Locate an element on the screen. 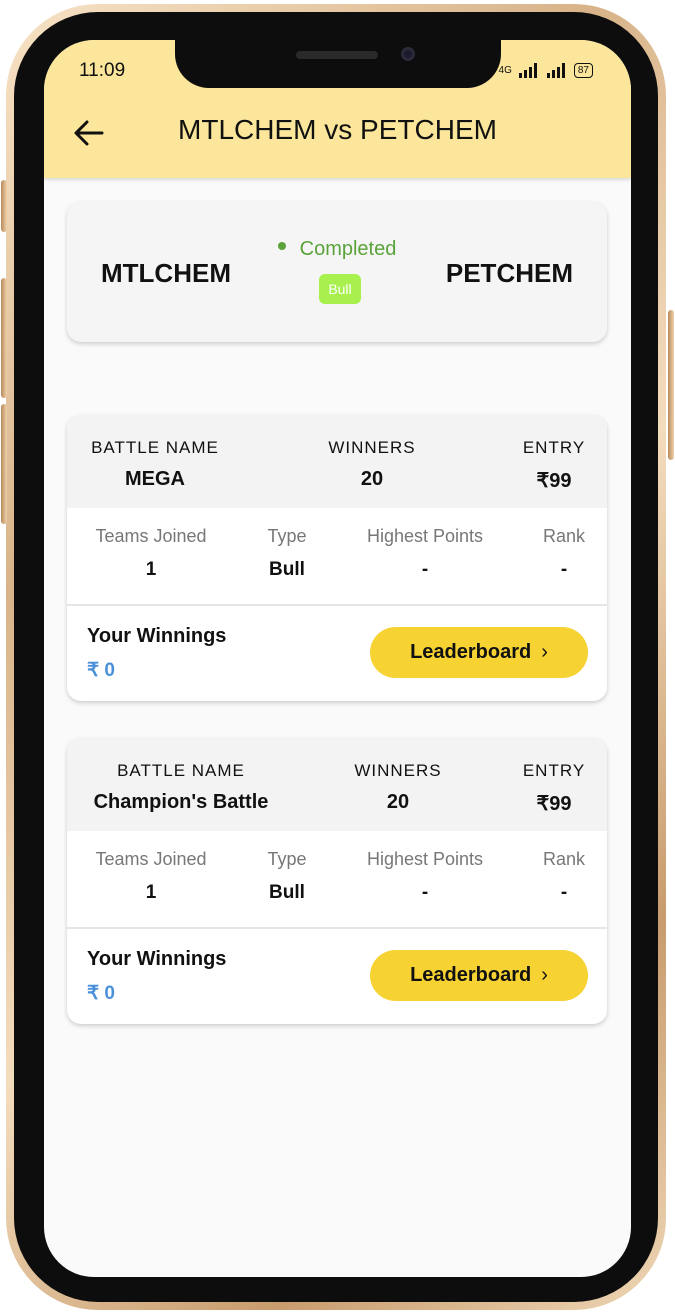 This screenshot has width=675, height=1316. match-card: MTLCHEM Completed Bull PETCHEM is located at coordinates (337, 272).